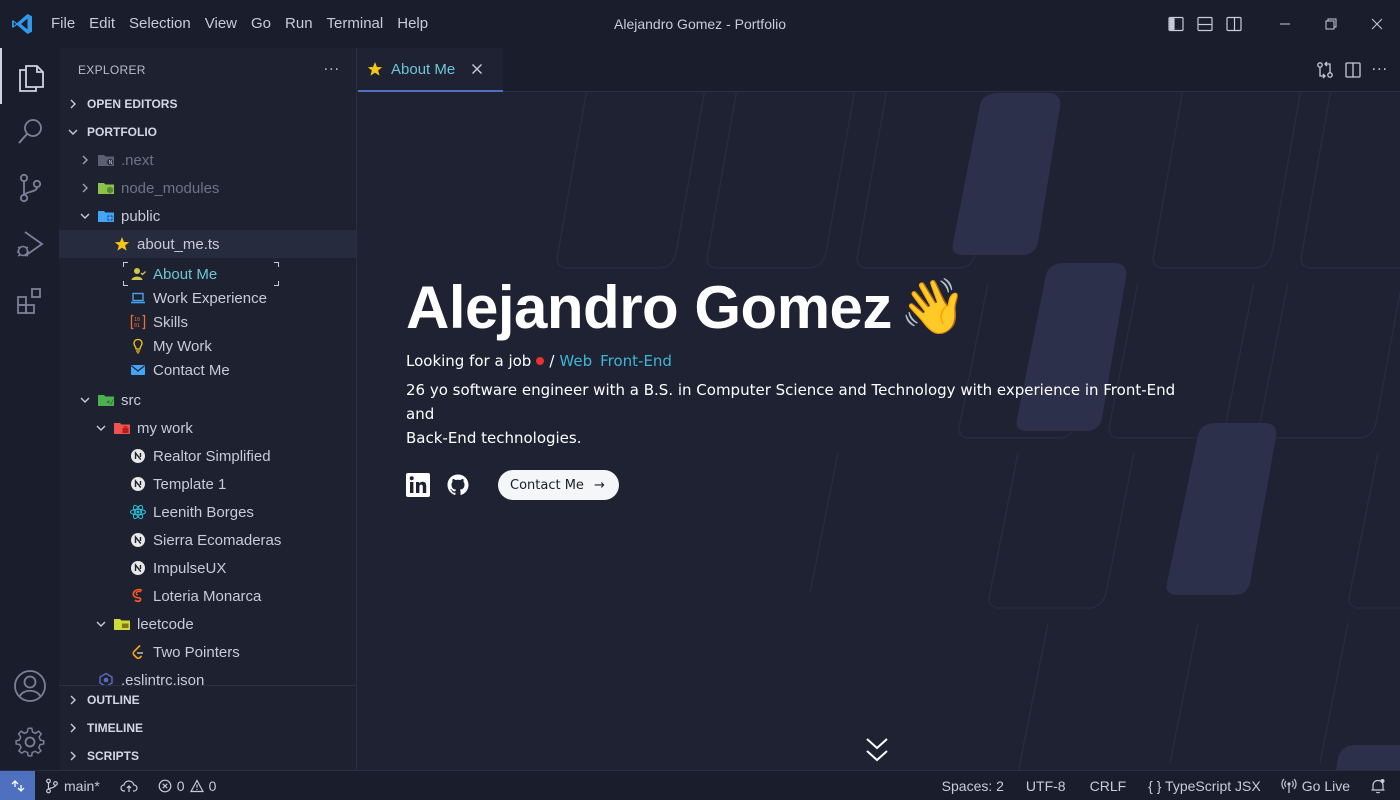 The width and height of the screenshot is (1400, 800). Describe the element at coordinates (137, 326) in the screenshot. I see `svg-text: 01` at that location.